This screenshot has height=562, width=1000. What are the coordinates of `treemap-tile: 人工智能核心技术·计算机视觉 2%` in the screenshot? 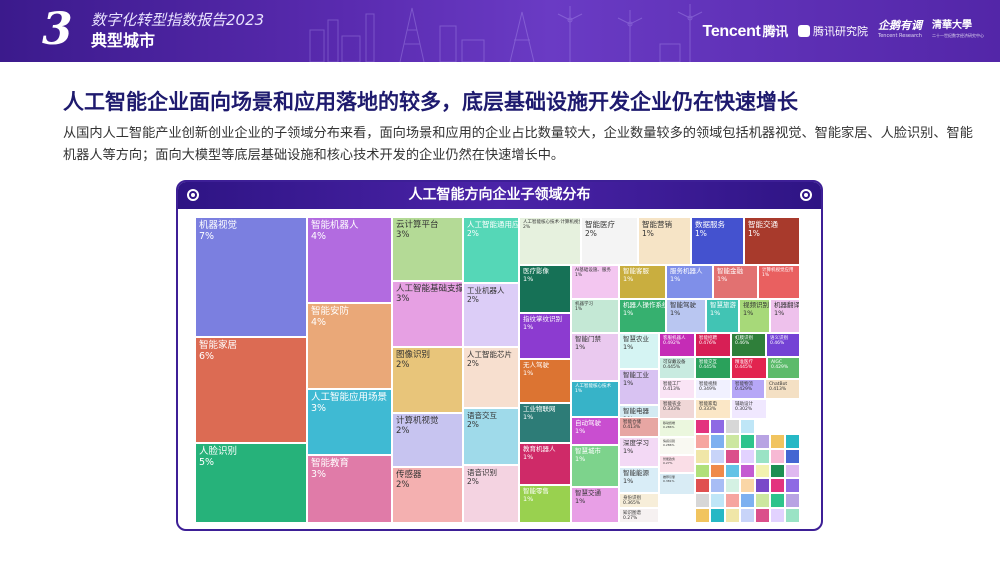 It's located at (550, 241).